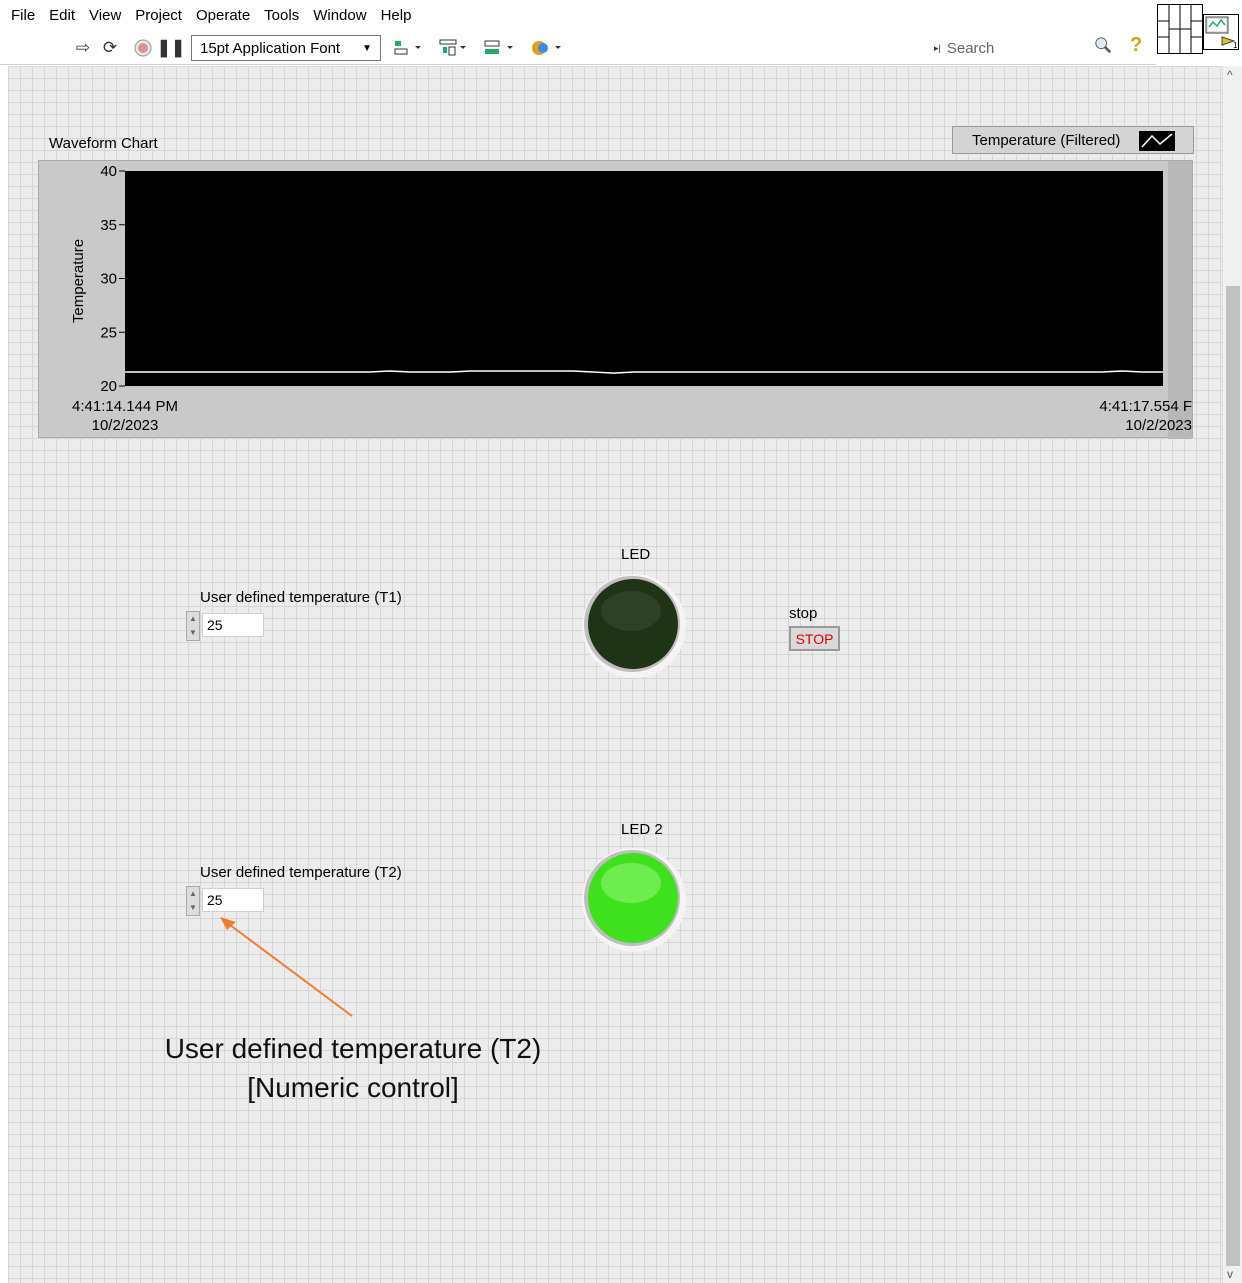 This screenshot has width=1242, height=1283. Describe the element at coordinates (644, 278) in the screenshot. I see `plot-area` at that location.